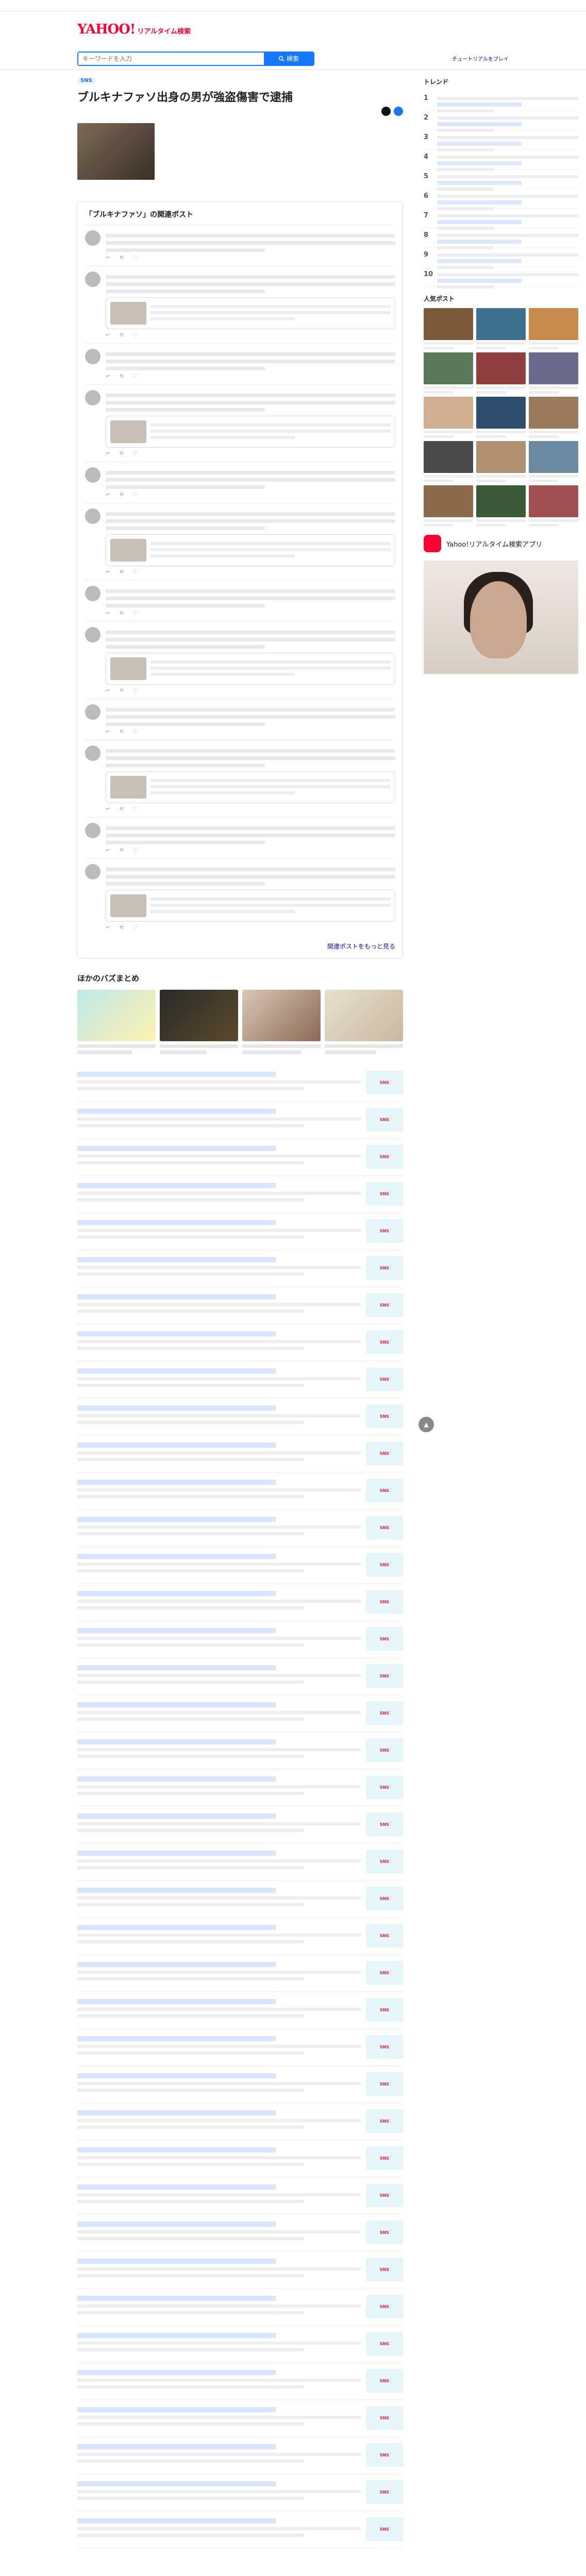  Describe the element at coordinates (171, 59) in the screenshot. I see `search-input` at that location.